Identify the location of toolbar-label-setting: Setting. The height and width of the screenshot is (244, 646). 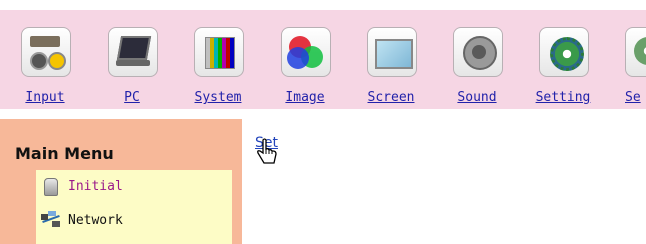
(563, 97).